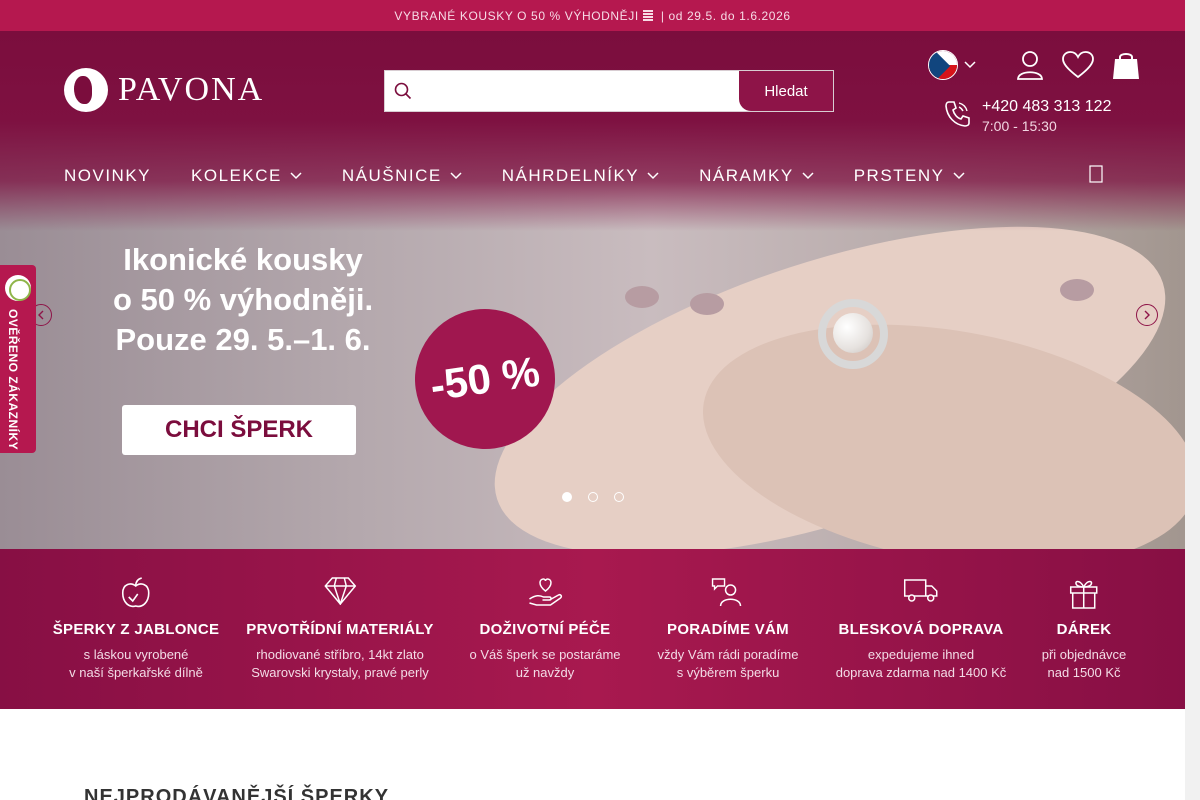 Image resolution: width=1200 pixels, height=800 pixels. I want to click on pearl-image, so click(853, 333).